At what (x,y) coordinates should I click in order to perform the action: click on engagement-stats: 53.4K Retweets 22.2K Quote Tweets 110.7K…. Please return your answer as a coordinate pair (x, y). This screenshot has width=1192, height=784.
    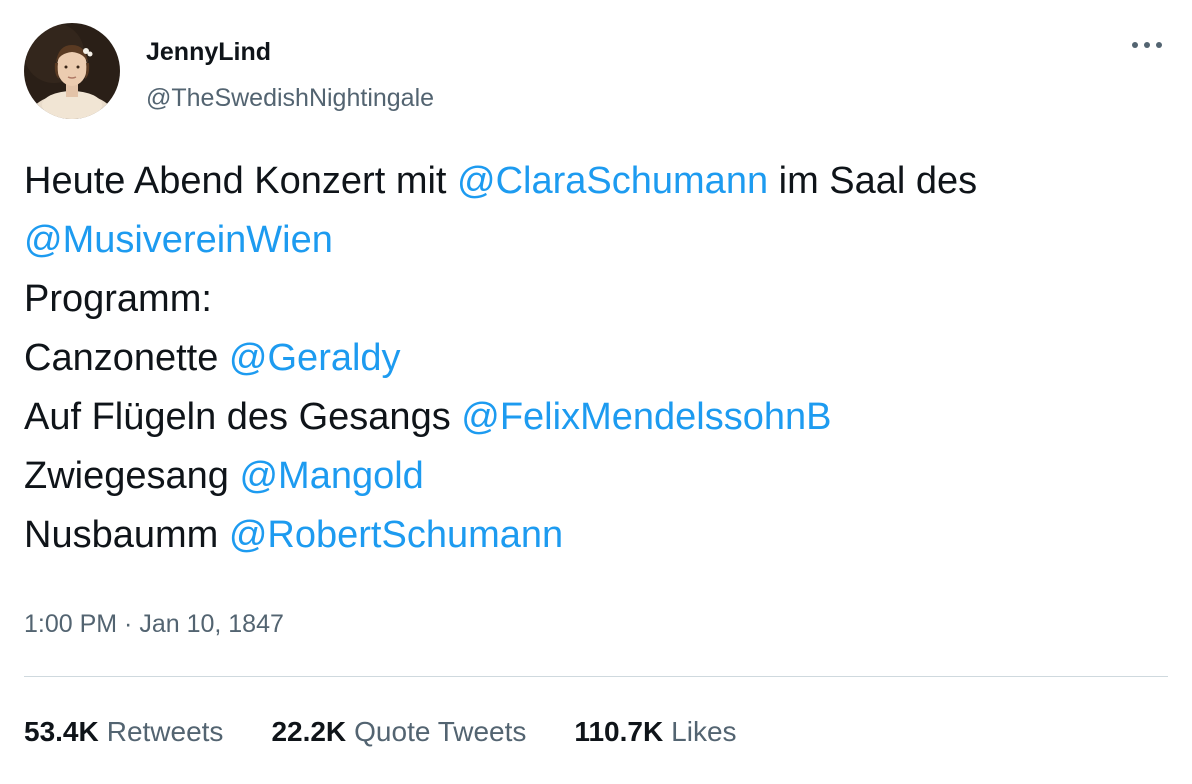
    Looking at the image, I should click on (380, 732).